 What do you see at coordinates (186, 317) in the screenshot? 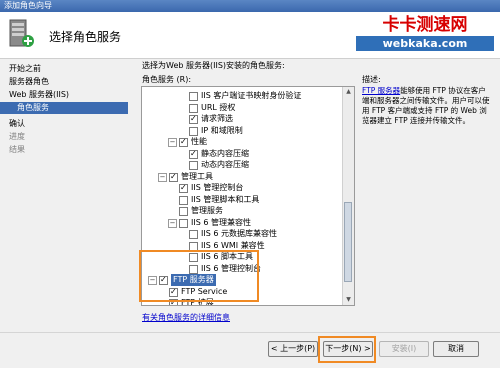
I see `role-services-details-link: 有关角色服务的详细信息` at bounding box center [186, 317].